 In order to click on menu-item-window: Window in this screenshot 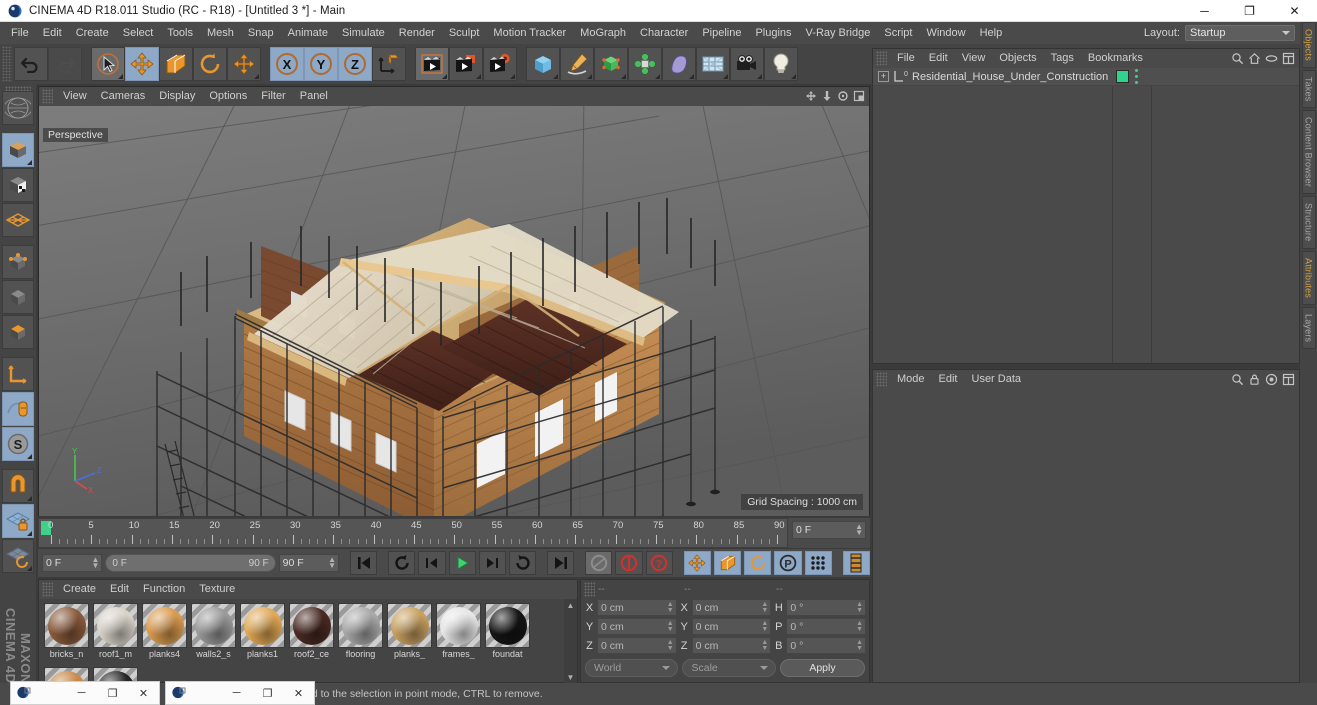, I will do `click(945, 33)`.